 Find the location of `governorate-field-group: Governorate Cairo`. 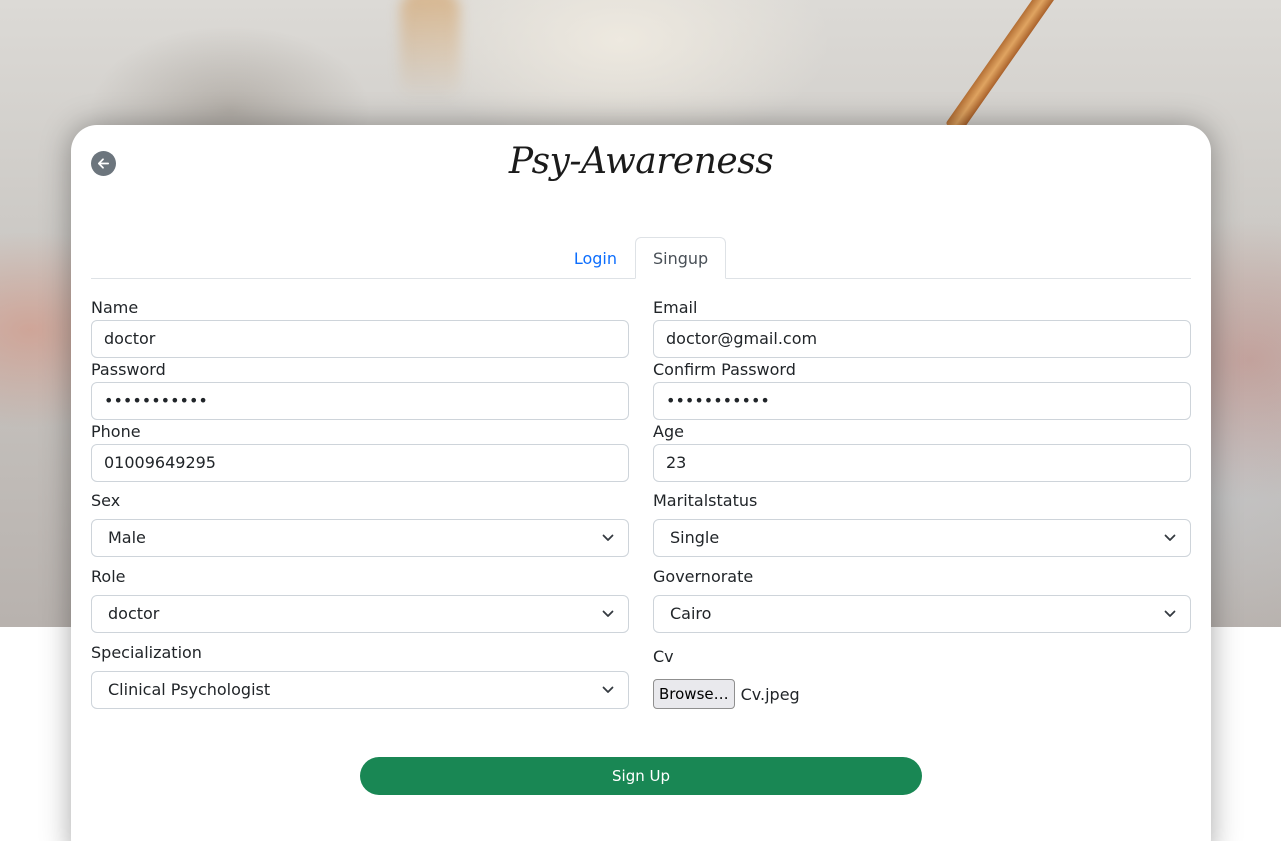

governorate-field-group: Governorate Cairo is located at coordinates (922, 600).